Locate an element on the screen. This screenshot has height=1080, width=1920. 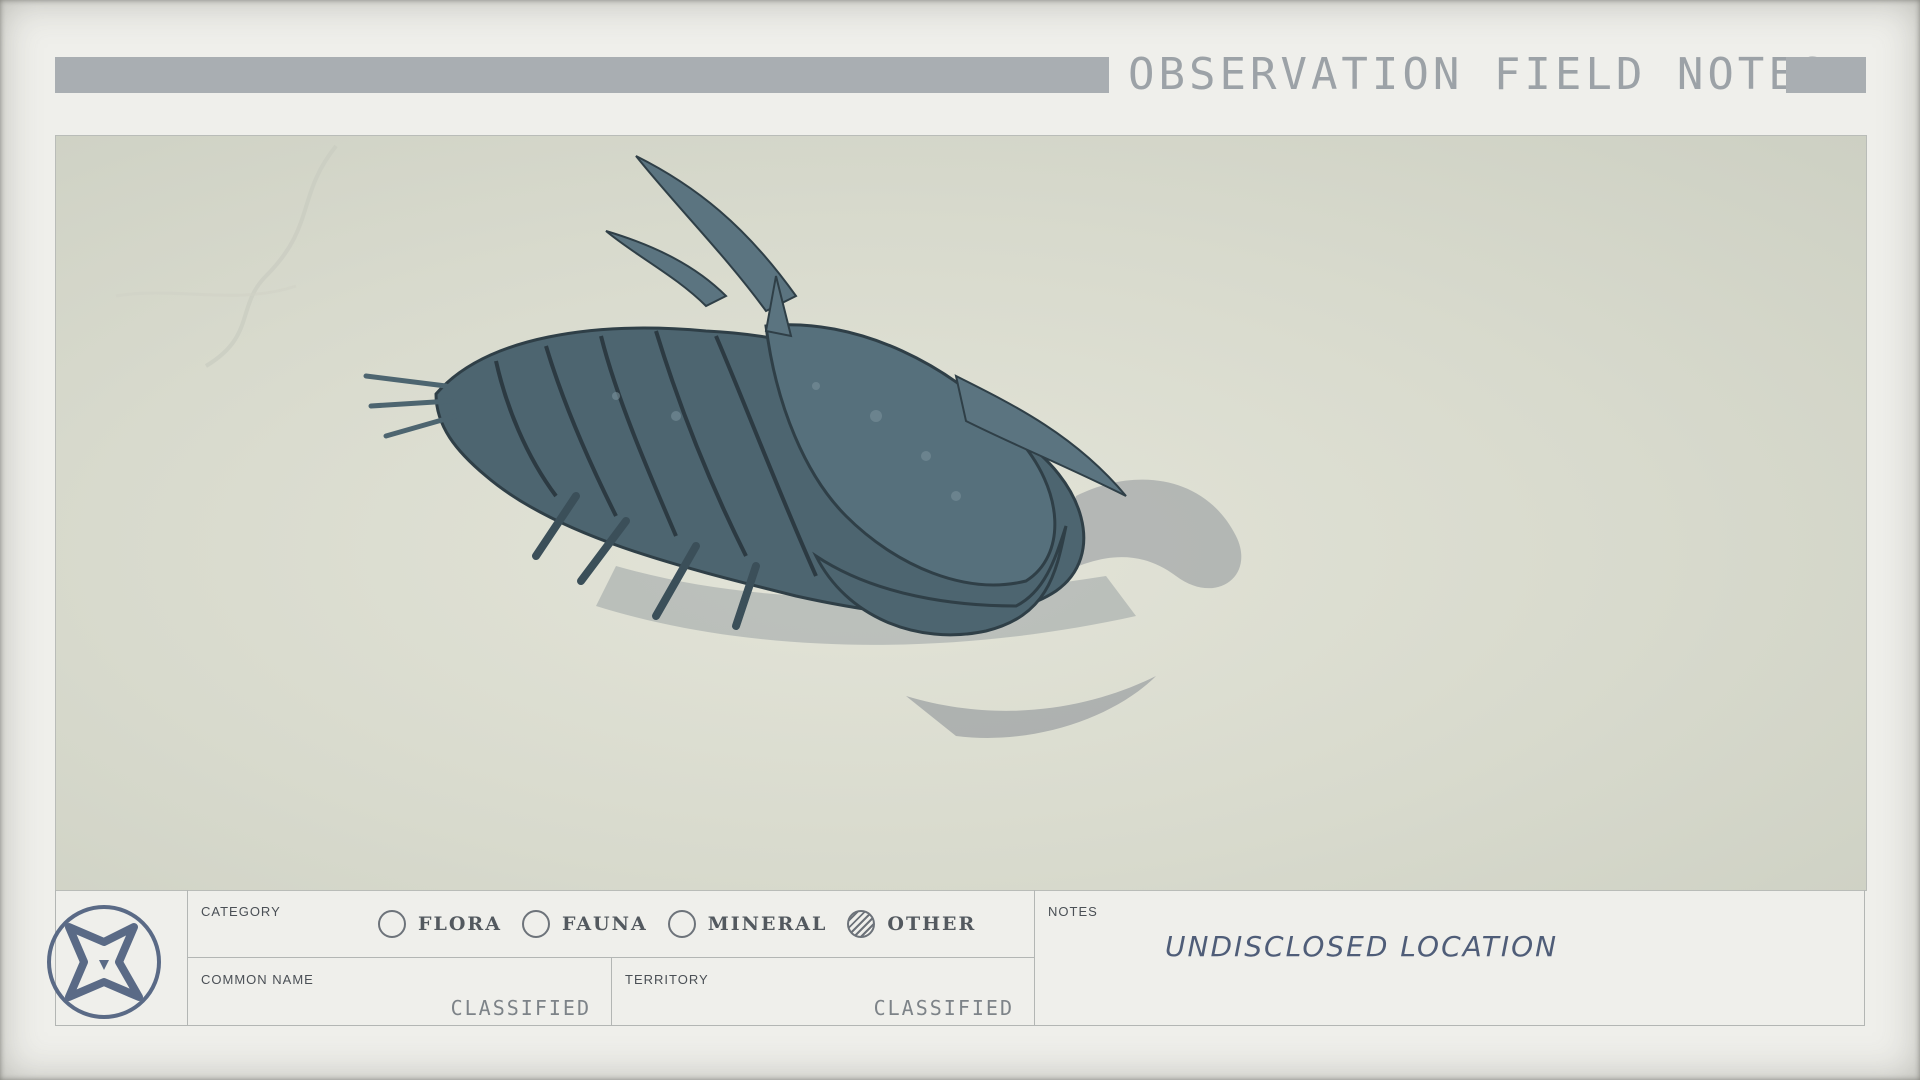
category-field: CATEGORY FLORA FAUNA MINERAL OTHER is located at coordinates (611, 924).